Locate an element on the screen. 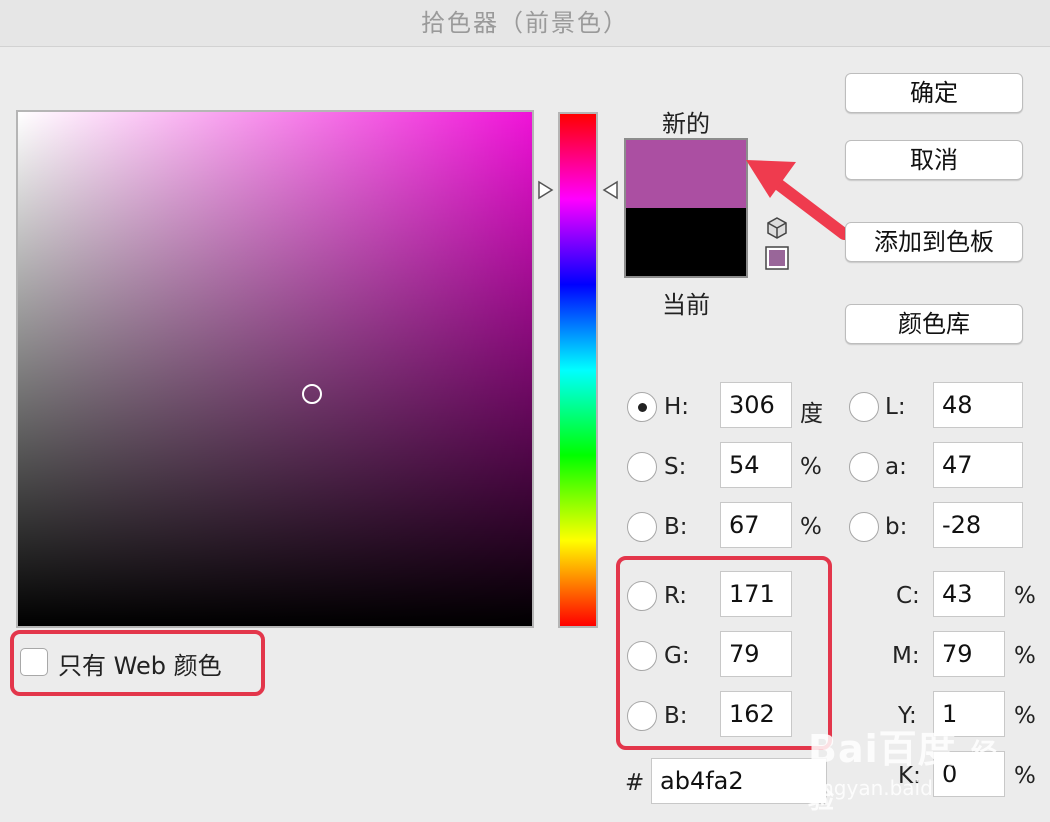 The image size is (1050, 822). hex-label: # is located at coordinates (635, 783).